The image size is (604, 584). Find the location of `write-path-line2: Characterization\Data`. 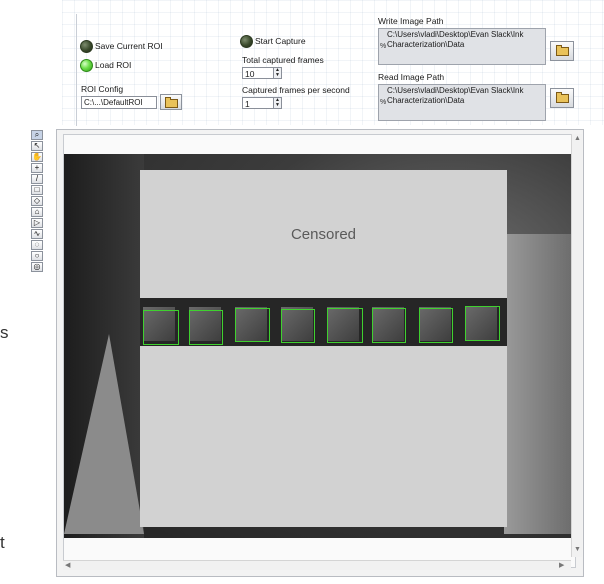

write-path-line2: Characterization\Data is located at coordinates (426, 44).